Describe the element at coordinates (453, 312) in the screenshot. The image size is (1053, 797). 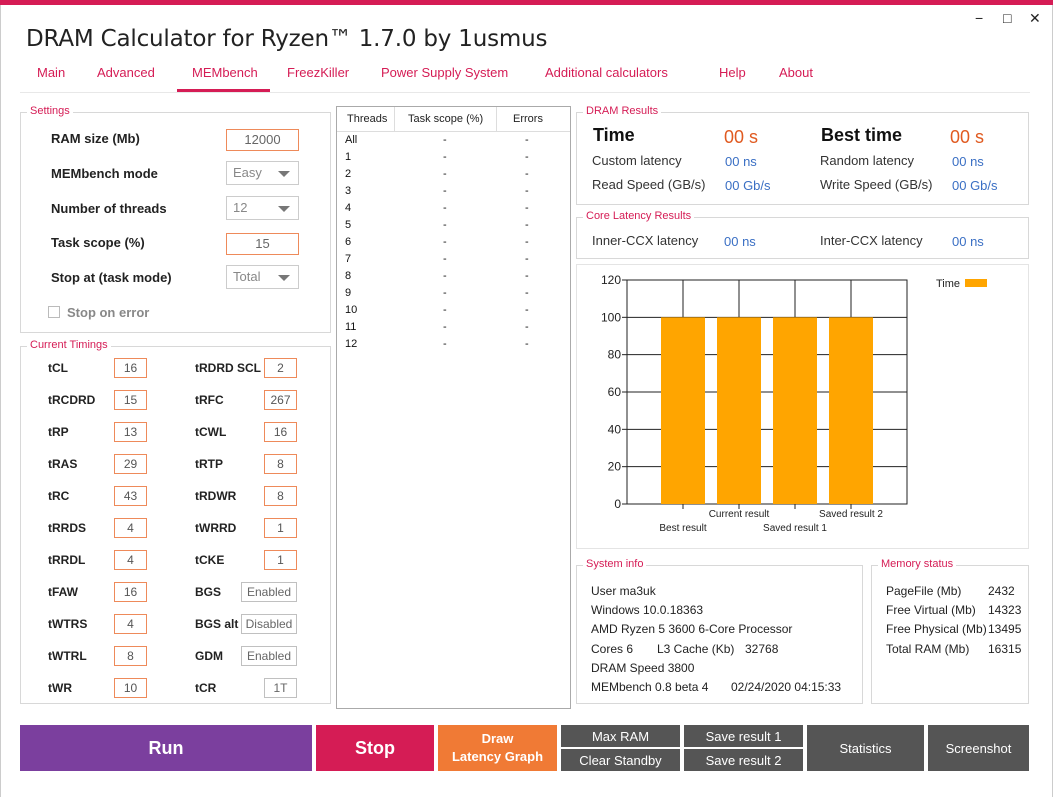
I see `table-row: 10 - -` at that location.